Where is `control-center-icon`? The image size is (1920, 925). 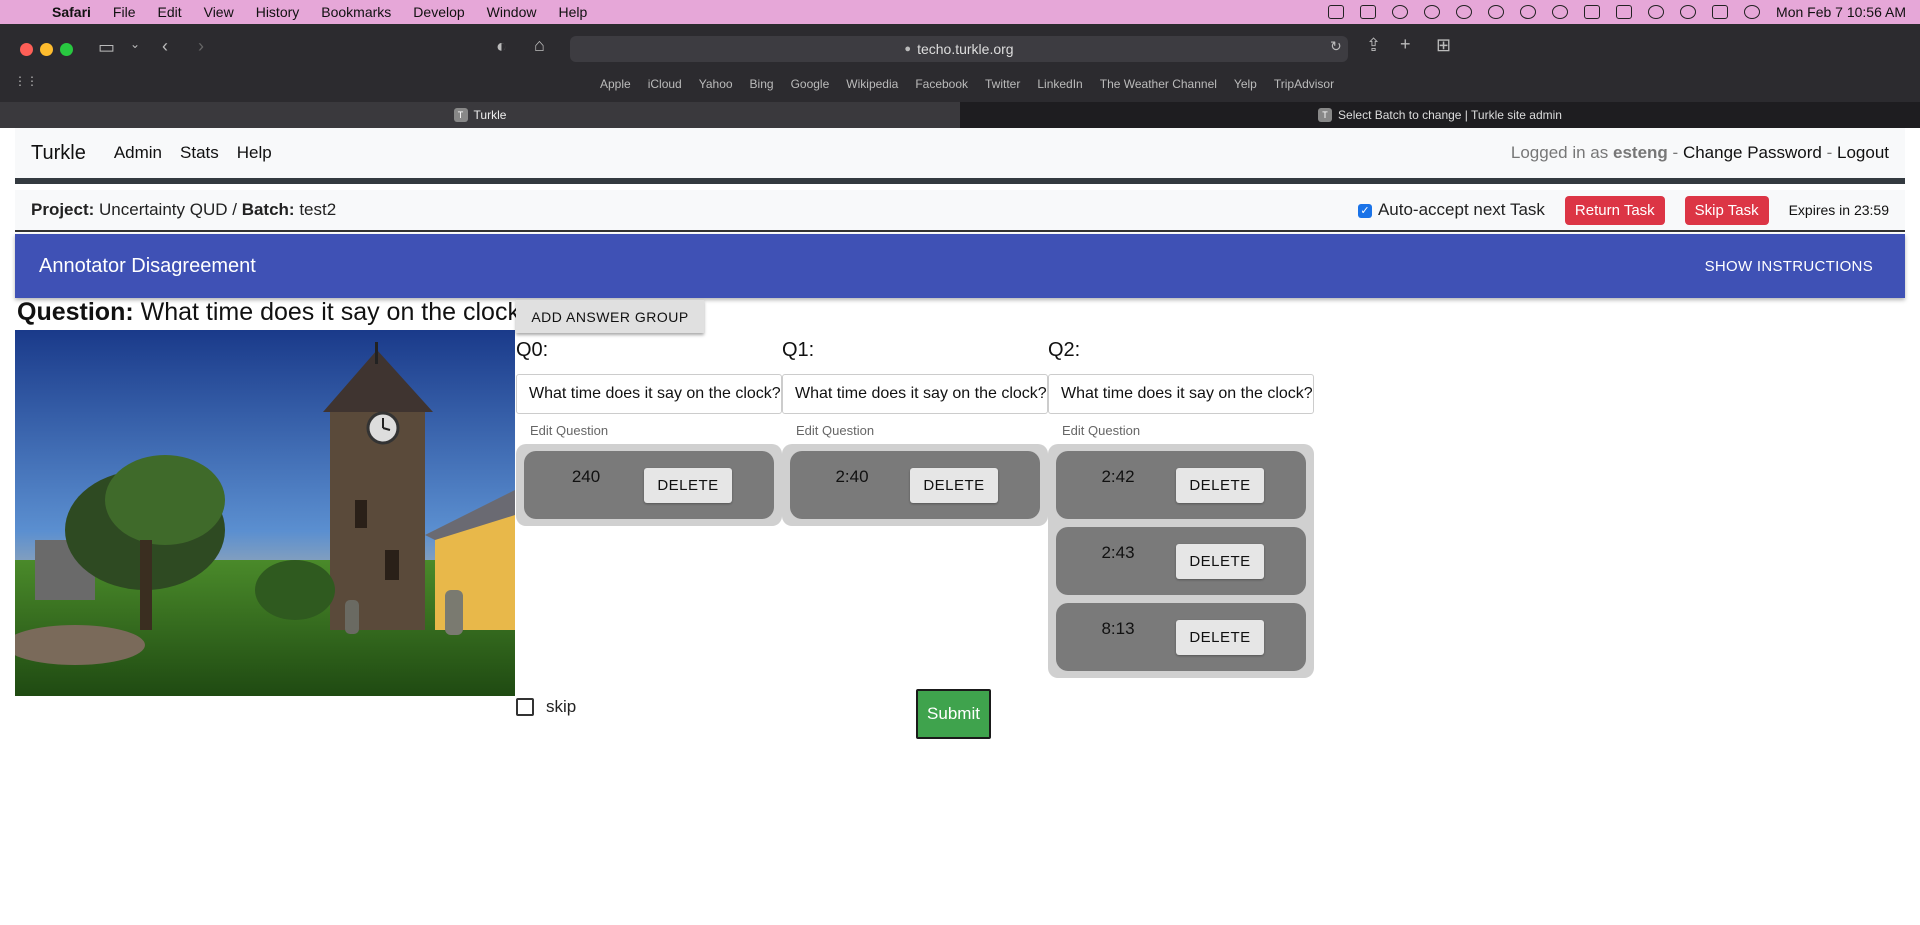 control-center-icon is located at coordinates (1720, 12).